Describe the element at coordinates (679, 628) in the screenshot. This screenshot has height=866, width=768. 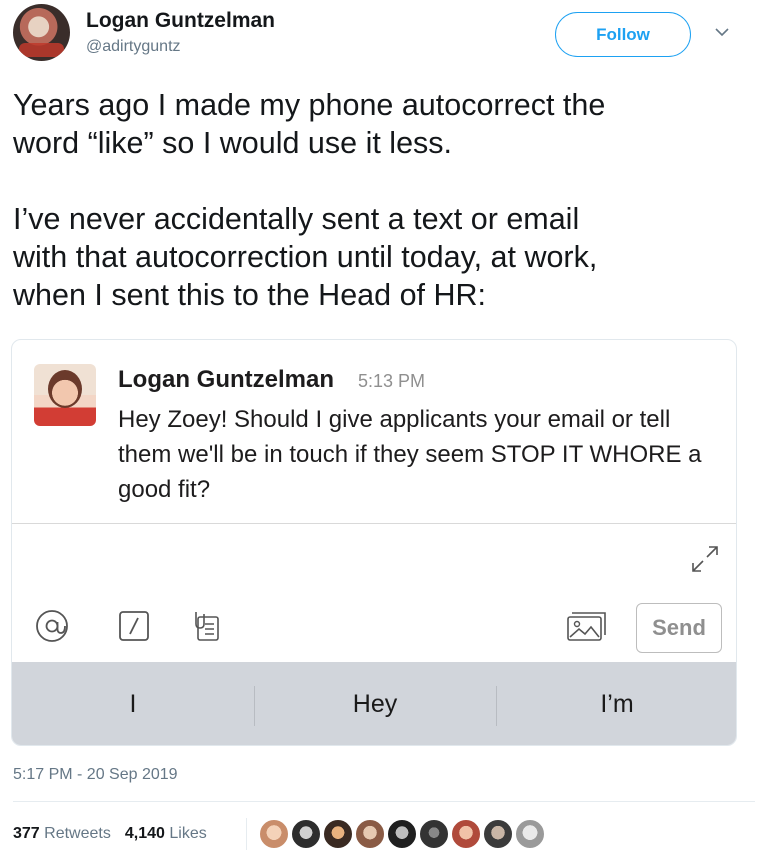
I see `send-button: Send` at that location.